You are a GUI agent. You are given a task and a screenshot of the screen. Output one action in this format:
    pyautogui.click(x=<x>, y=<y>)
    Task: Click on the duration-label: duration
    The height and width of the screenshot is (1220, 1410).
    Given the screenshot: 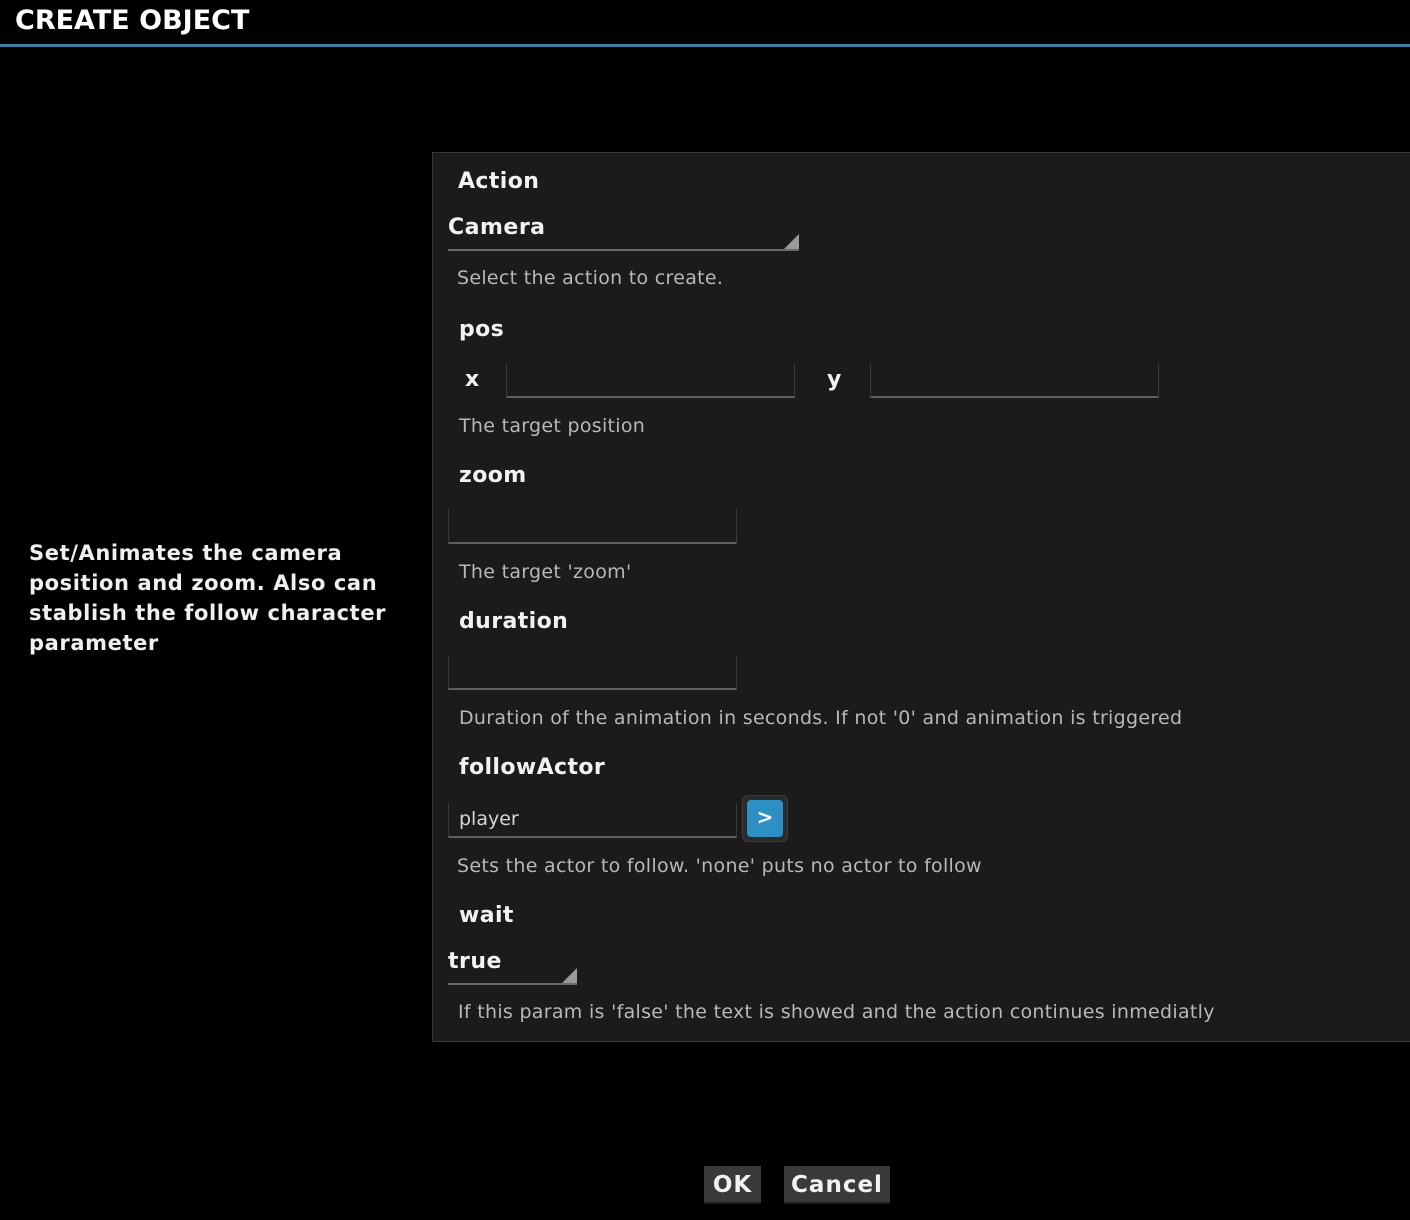 What is the action you would take?
    pyautogui.click(x=514, y=621)
    